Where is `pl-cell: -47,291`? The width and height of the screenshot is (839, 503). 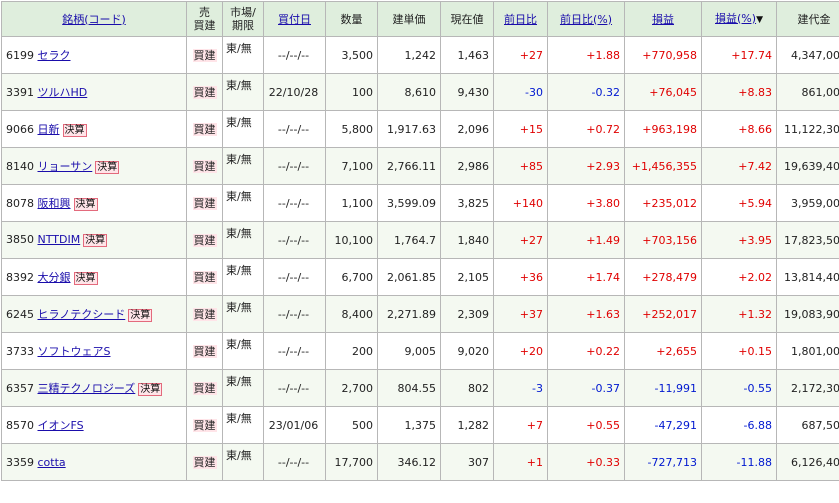
pl-cell: -47,291 is located at coordinates (663, 425).